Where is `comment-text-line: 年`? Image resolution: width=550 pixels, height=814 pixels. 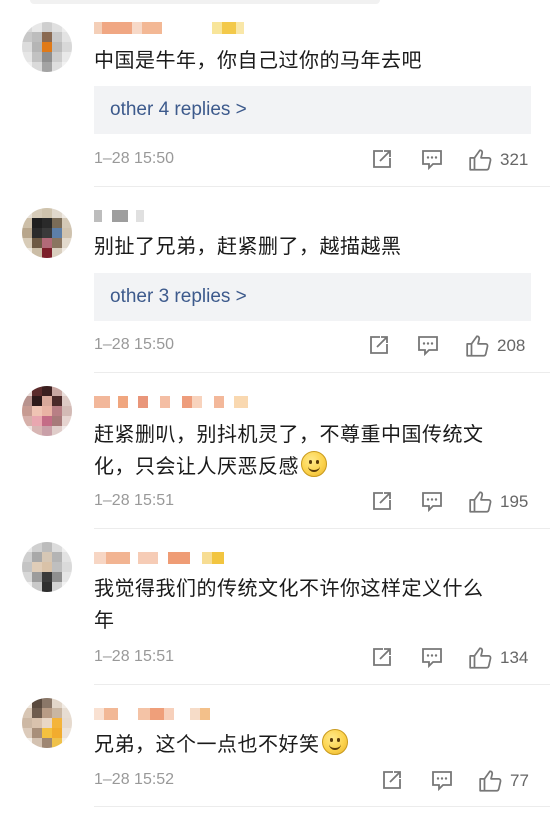
comment-text-line: 年 is located at coordinates (104, 620).